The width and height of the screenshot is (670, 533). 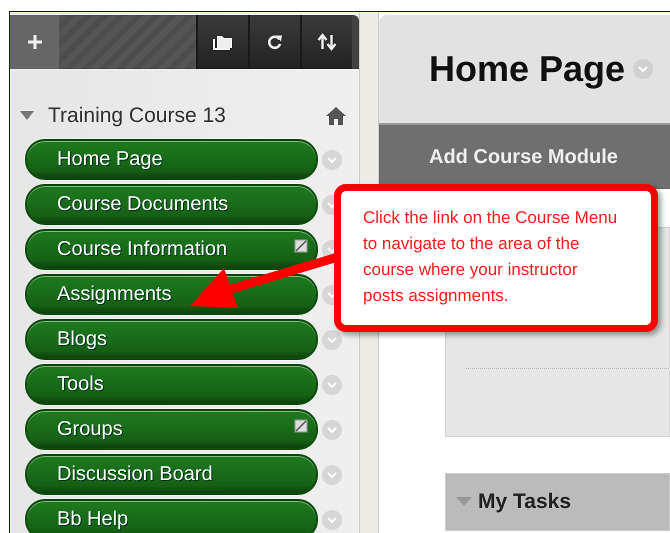 I want to click on callout-text: Click the link on the Course Menu to navigate to the area of the course where your instructor posts assignments., so click(x=490, y=257).